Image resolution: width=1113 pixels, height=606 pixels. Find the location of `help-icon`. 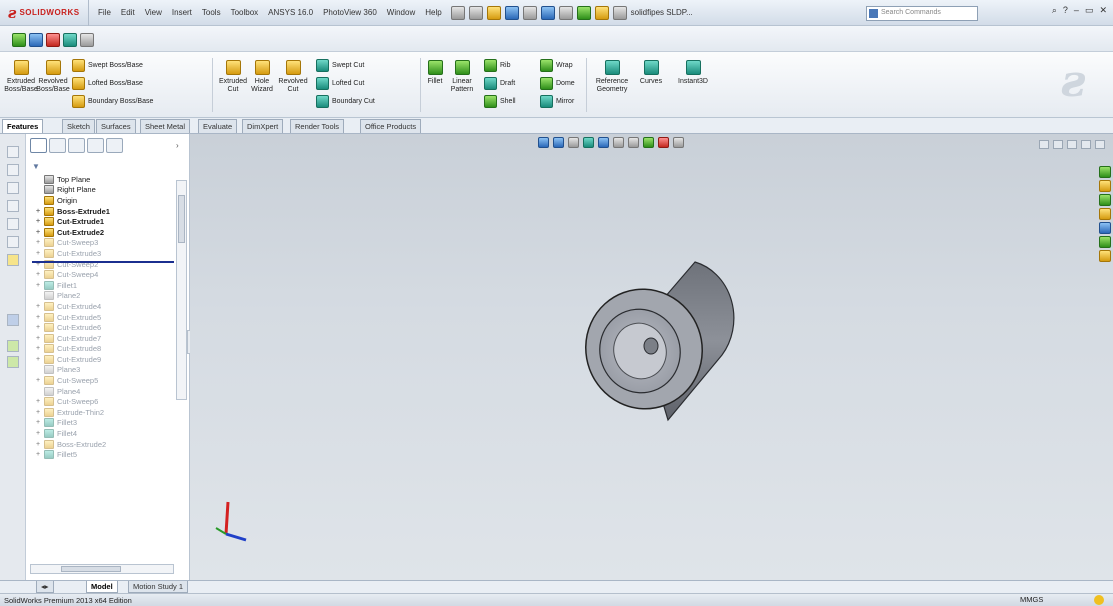

help-icon is located at coordinates (1099, 600).